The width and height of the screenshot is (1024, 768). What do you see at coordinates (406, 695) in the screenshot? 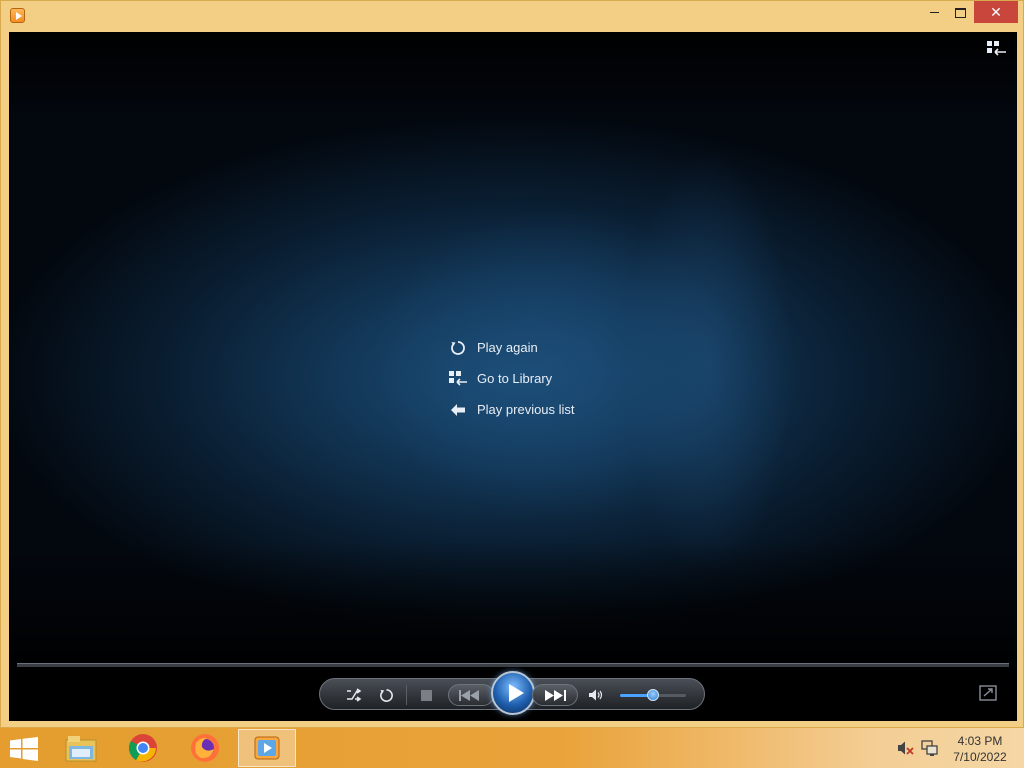
I see `controls-divider` at bounding box center [406, 695].